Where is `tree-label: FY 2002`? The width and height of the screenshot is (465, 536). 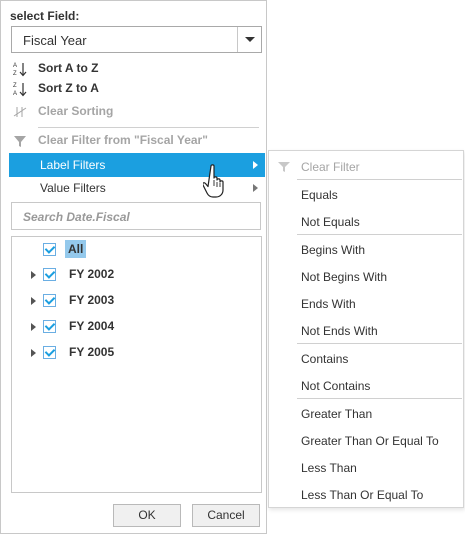
tree-label: FY 2002 is located at coordinates (92, 274).